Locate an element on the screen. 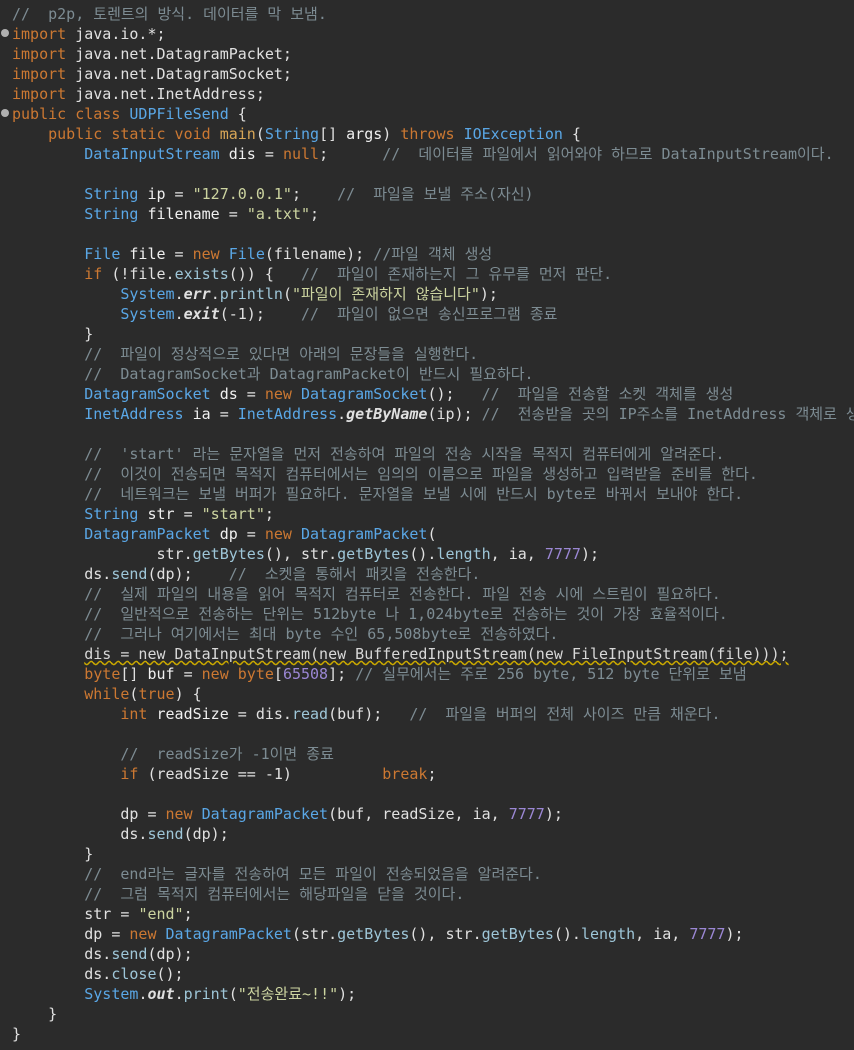 This screenshot has height=1050, width=854. type-name: DataInputStream is located at coordinates (152, 154).